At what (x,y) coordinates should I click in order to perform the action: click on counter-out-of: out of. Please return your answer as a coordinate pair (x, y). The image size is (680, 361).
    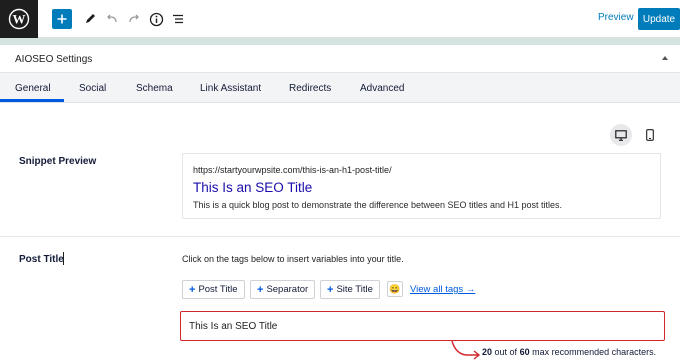
    Looking at the image, I should click on (506, 352).